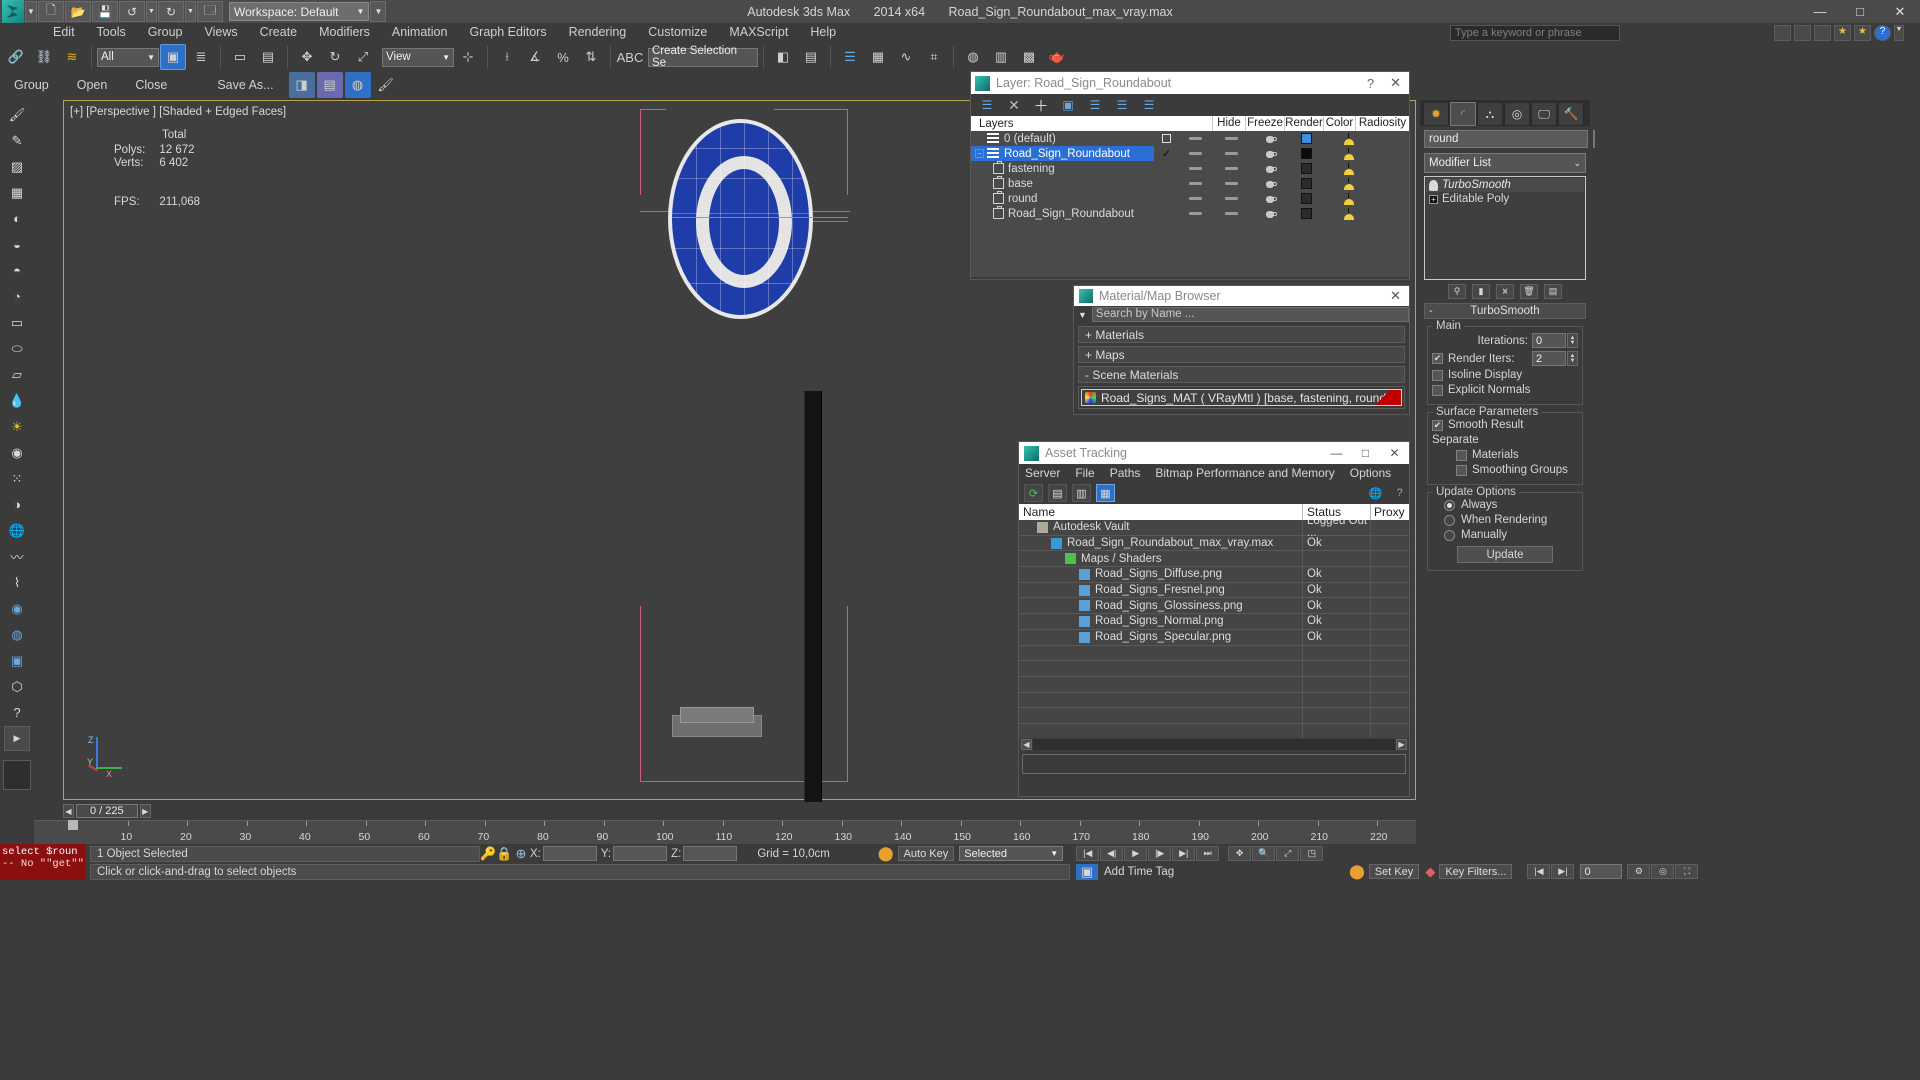  Describe the element at coordinates (1529, 291) in the screenshot. I see `remove-modifier-icon: 🗑` at that location.